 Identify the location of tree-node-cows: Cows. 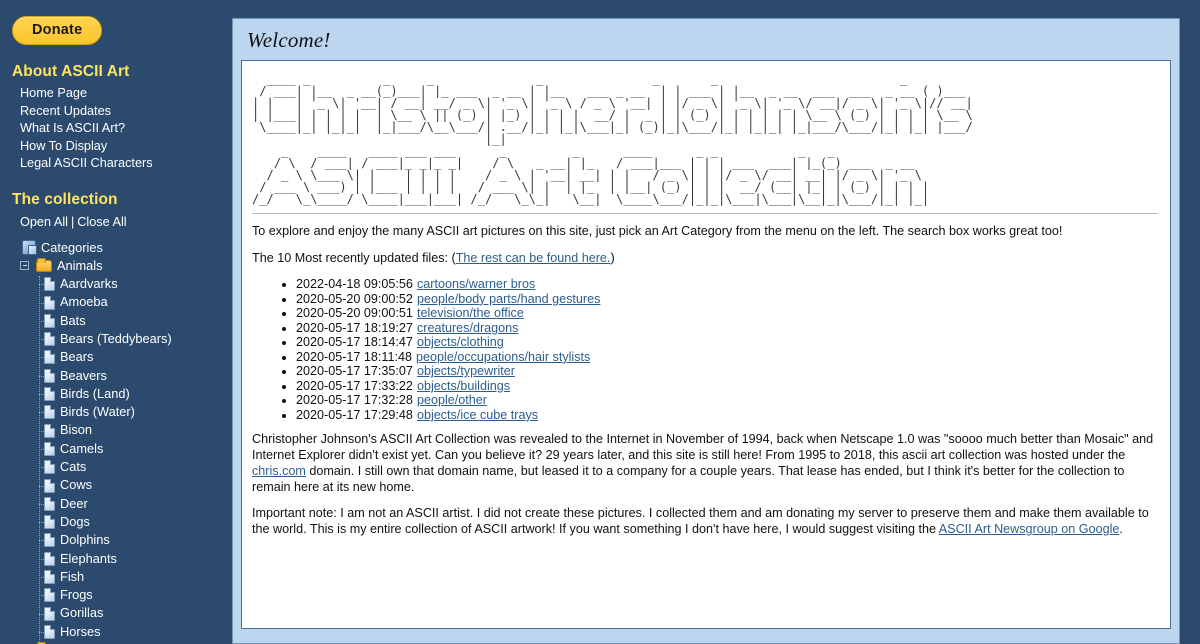
(117, 485).